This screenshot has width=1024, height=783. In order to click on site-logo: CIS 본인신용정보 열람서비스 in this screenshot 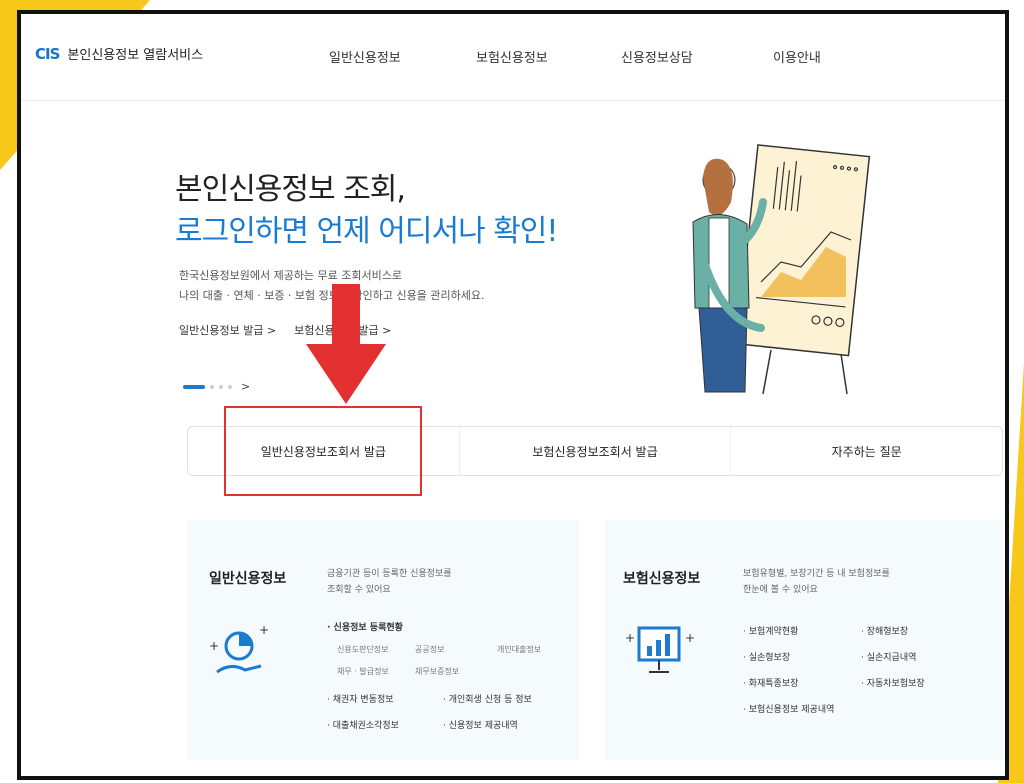, I will do `click(119, 54)`.